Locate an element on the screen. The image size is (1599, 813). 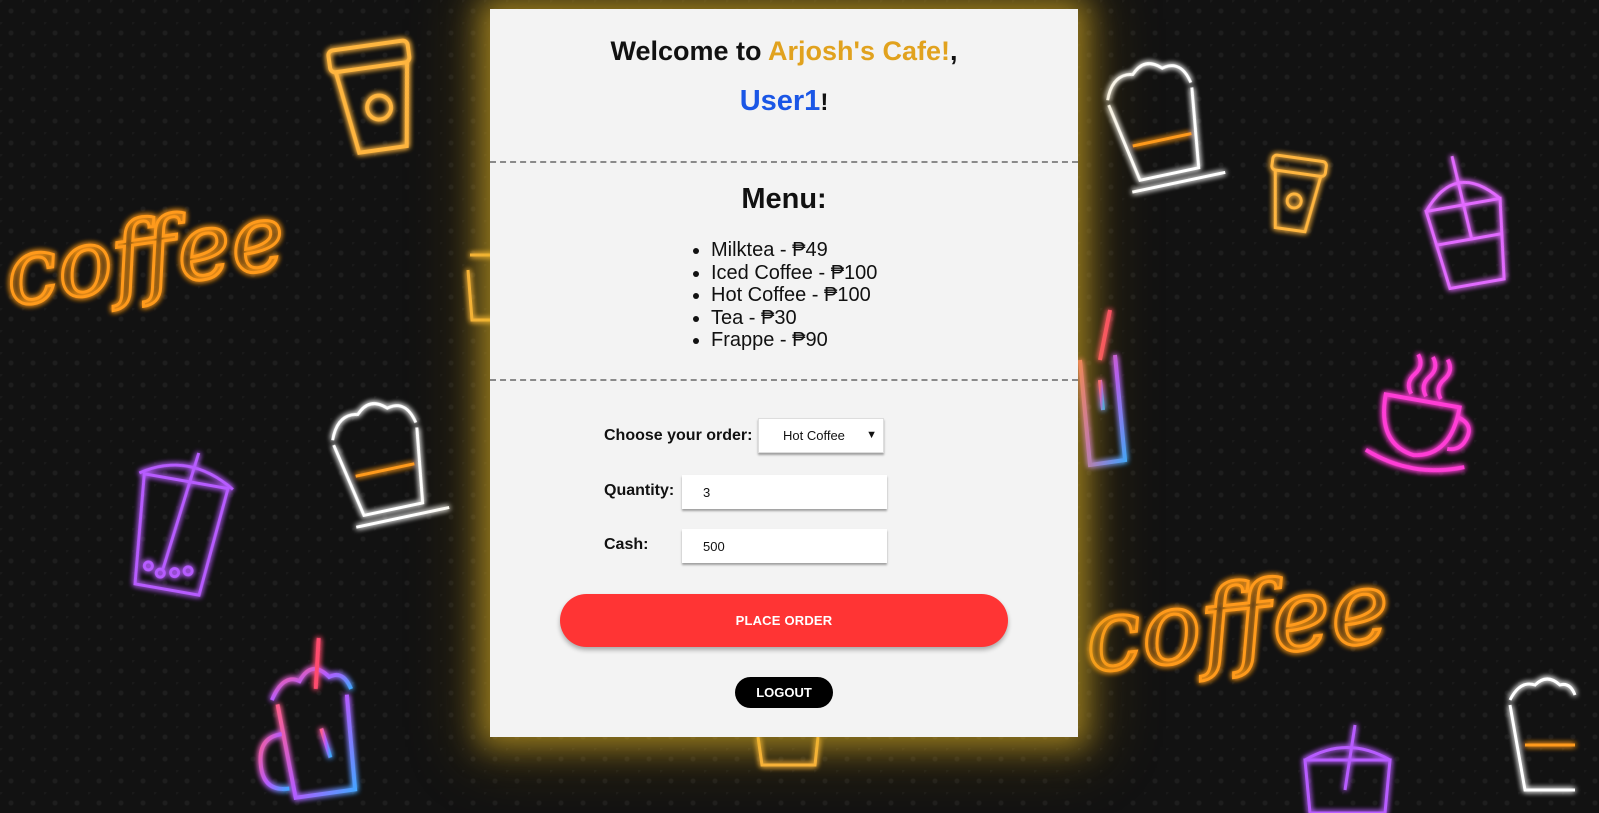
takeaway-cup-icon is located at coordinates (369, 96).